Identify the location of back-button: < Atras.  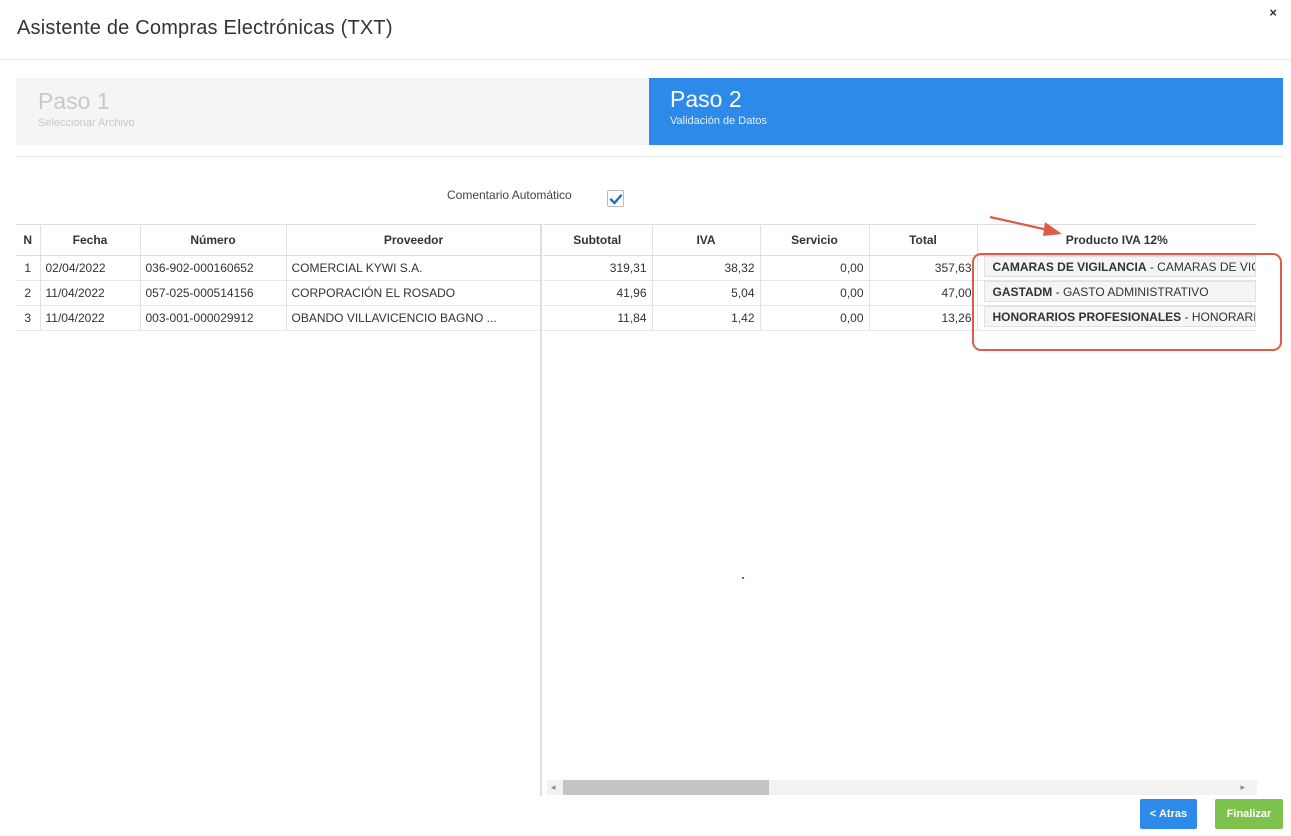
(1168, 814).